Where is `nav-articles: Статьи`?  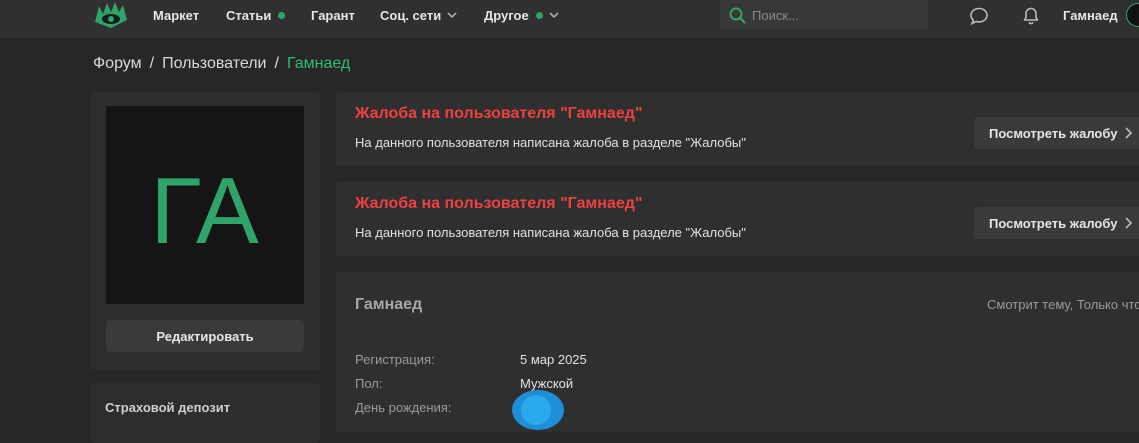 nav-articles: Статьи is located at coordinates (256, 16).